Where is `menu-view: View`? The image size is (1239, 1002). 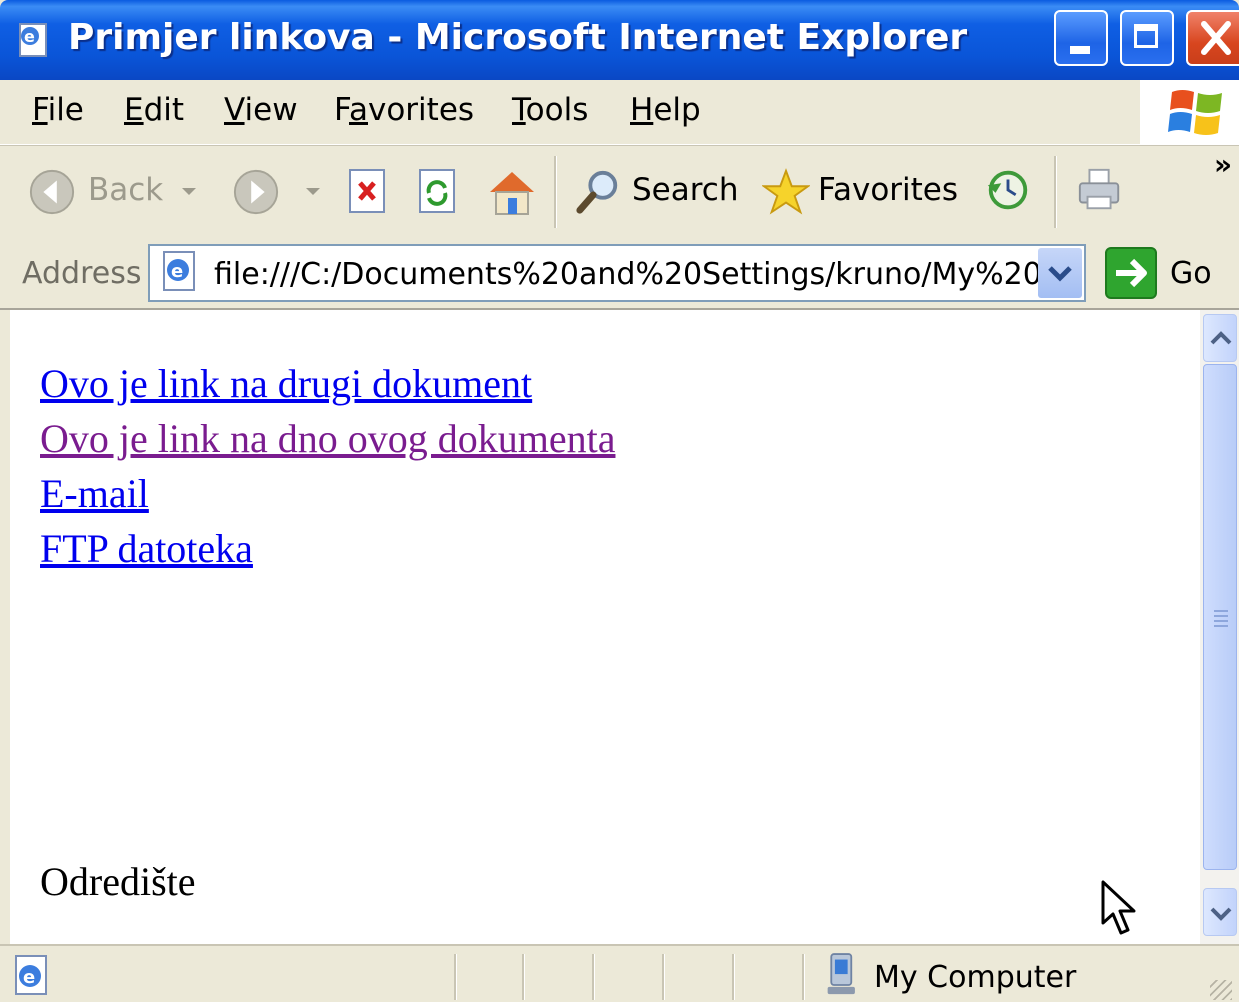 menu-view: View is located at coordinates (261, 110).